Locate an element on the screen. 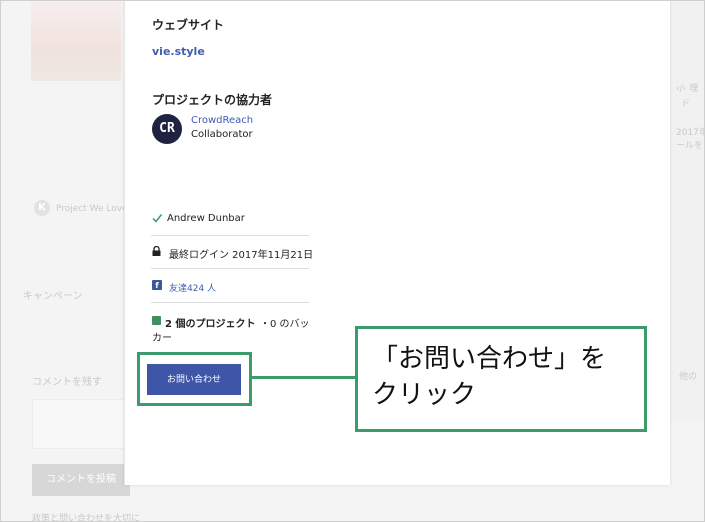 This screenshot has width=705, height=522. hero-image is located at coordinates (76, 41).